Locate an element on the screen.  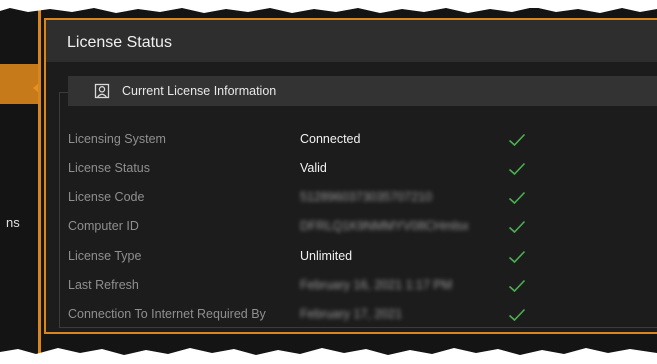
row-label: License Status is located at coordinates (109, 168).